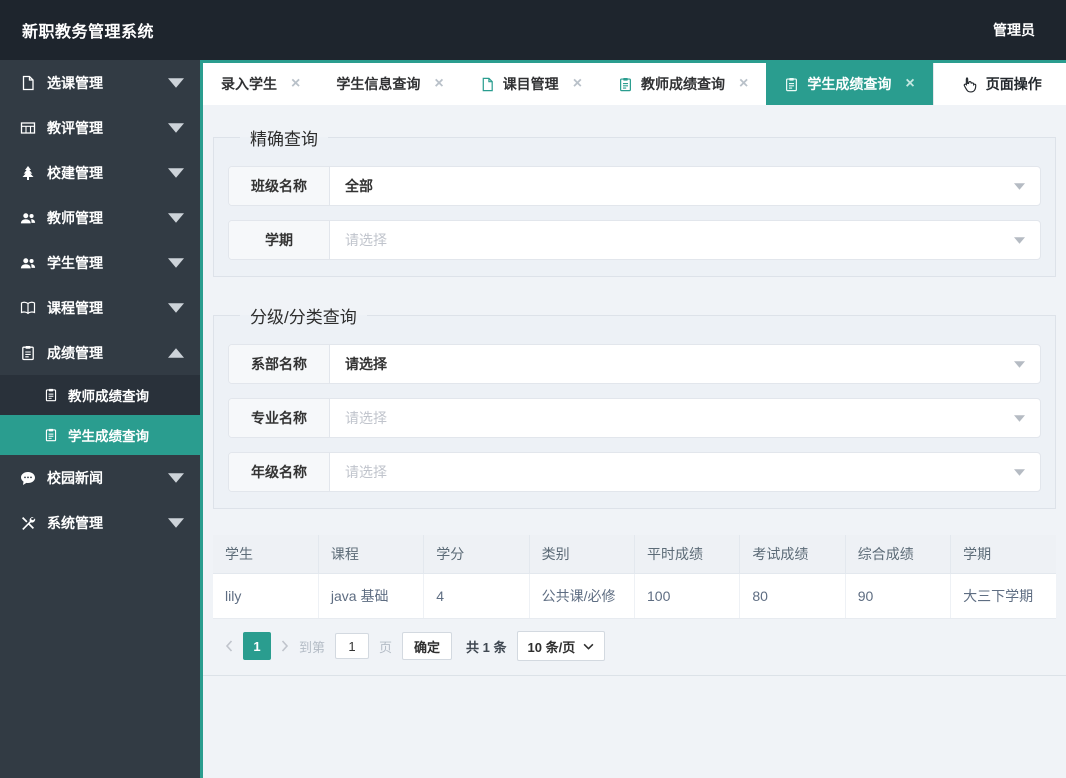 This screenshot has height=778, width=1066. What do you see at coordinates (100, 352) in the screenshot?
I see `sidebar-item: 成绩管理` at bounding box center [100, 352].